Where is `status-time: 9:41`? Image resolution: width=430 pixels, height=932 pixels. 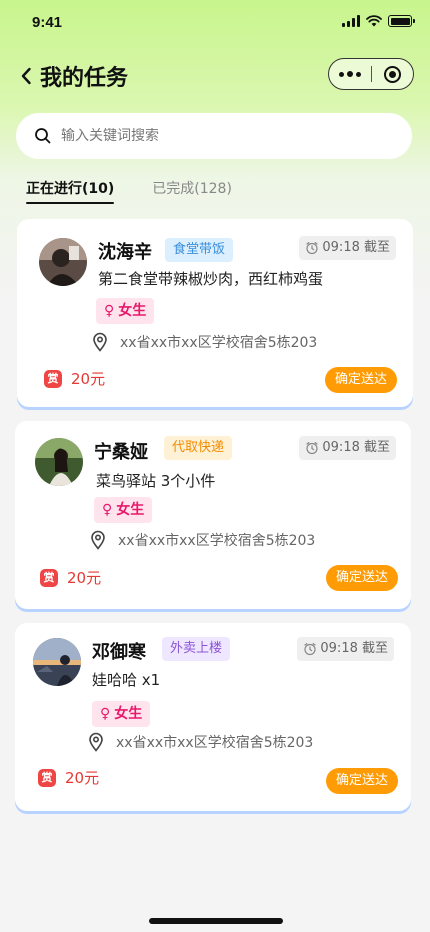
status-time: 9:41 is located at coordinates (47, 22).